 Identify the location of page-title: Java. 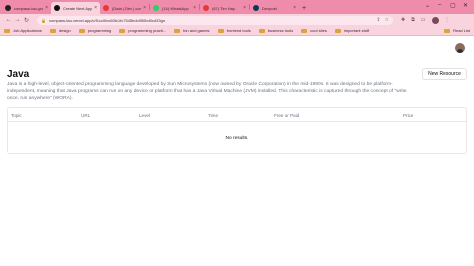
(18, 74).